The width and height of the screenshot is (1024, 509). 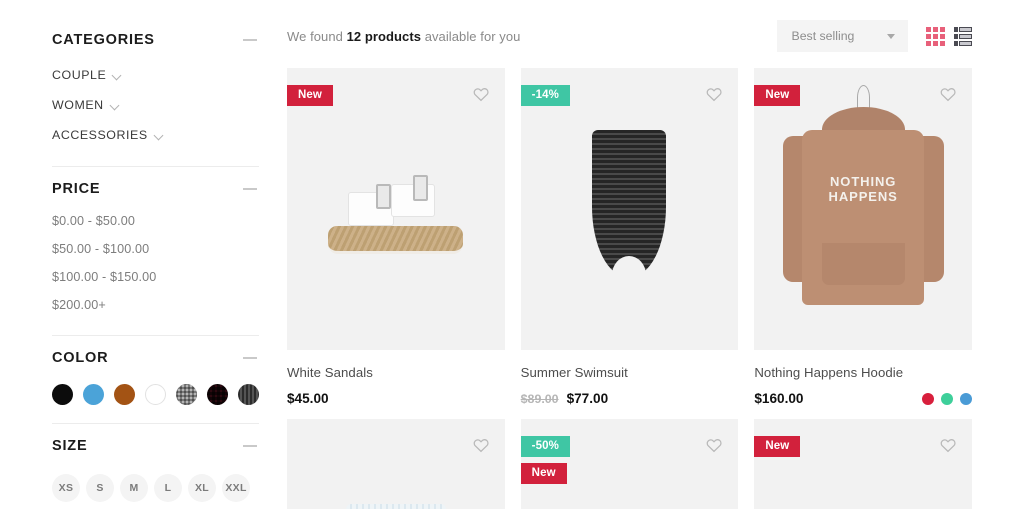 I want to click on filter-price-title: PRICE, so click(x=76, y=189).